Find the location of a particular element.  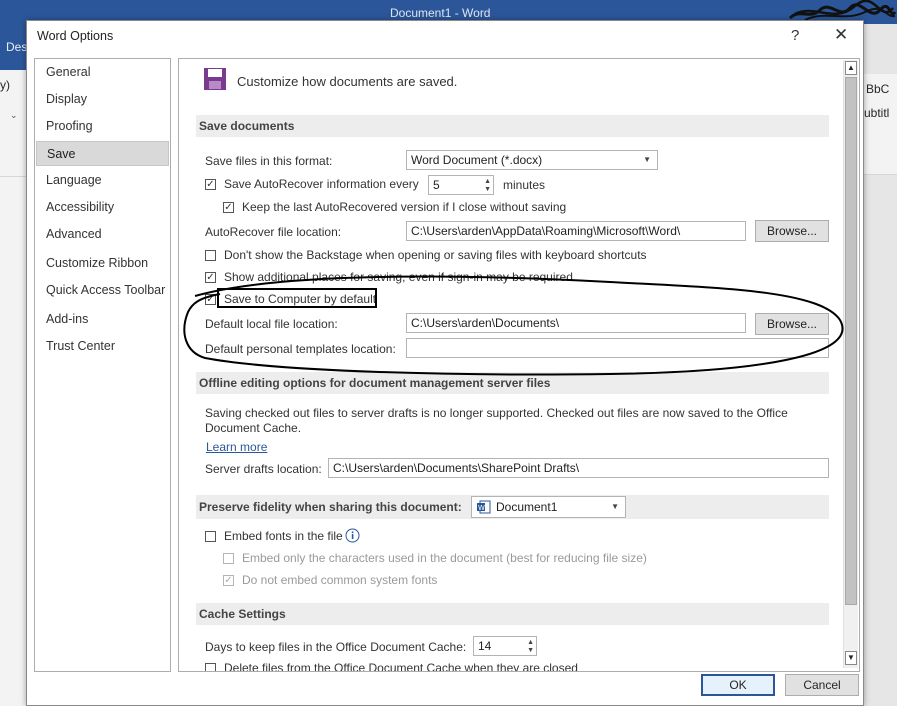

chevron-down-icon: ⌄ is located at coordinates (14, 115).